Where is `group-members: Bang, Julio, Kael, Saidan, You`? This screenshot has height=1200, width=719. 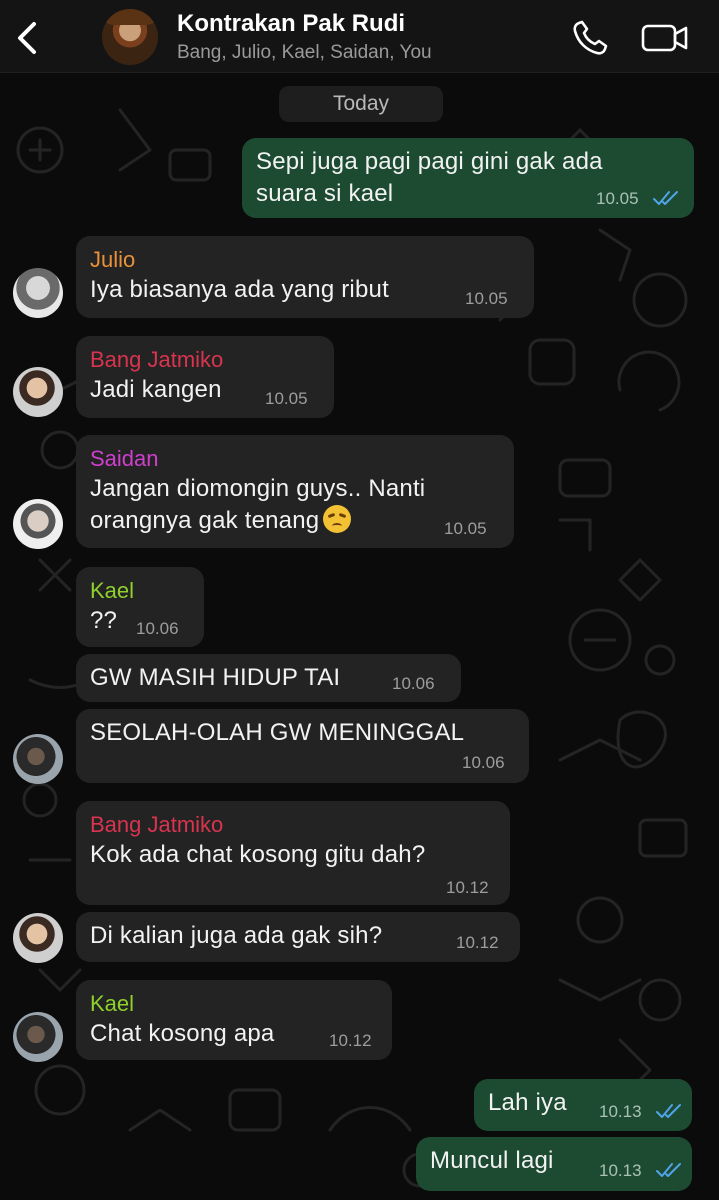
group-members: Bang, Julio, Kael, Saidan, You is located at coordinates (304, 53).